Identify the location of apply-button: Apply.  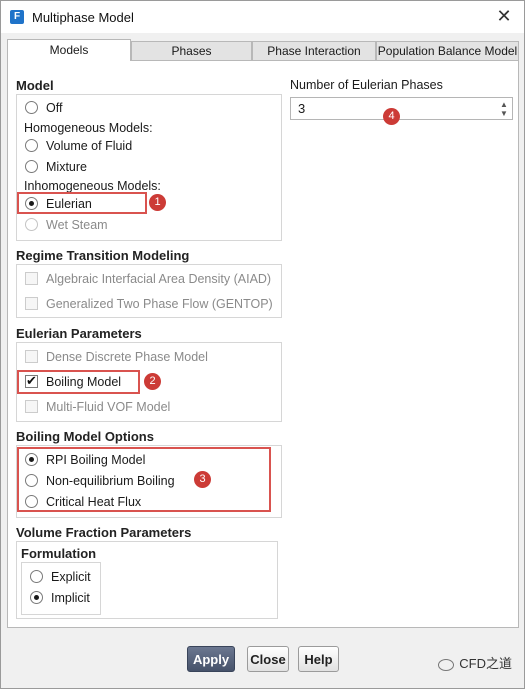
(211, 659).